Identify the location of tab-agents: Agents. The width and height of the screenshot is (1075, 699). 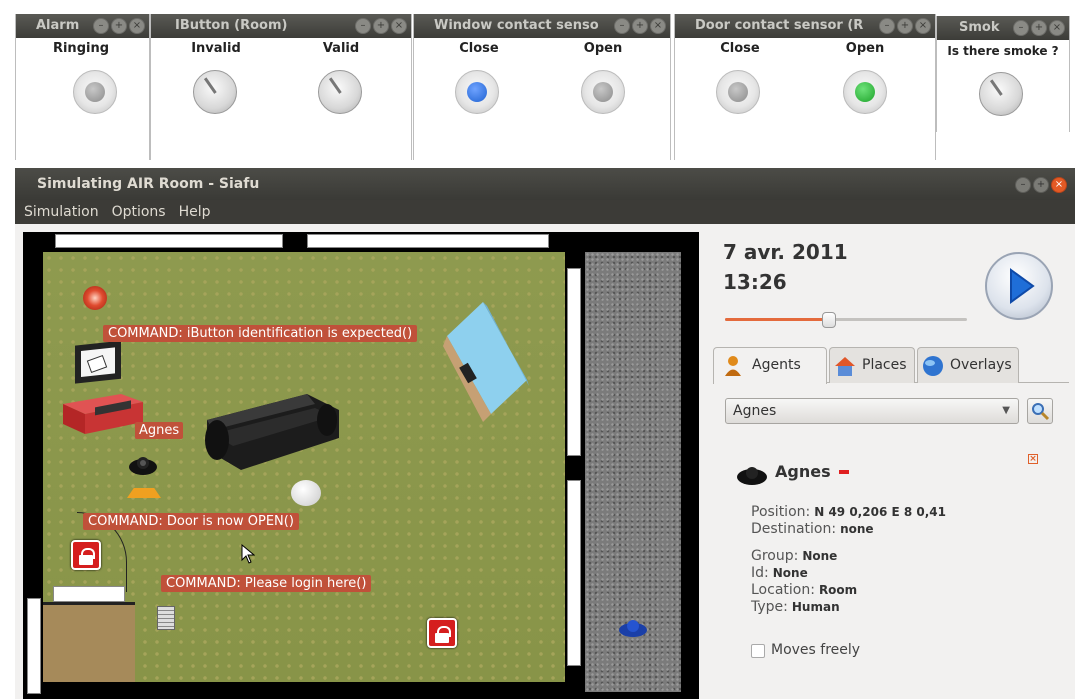
(770, 365).